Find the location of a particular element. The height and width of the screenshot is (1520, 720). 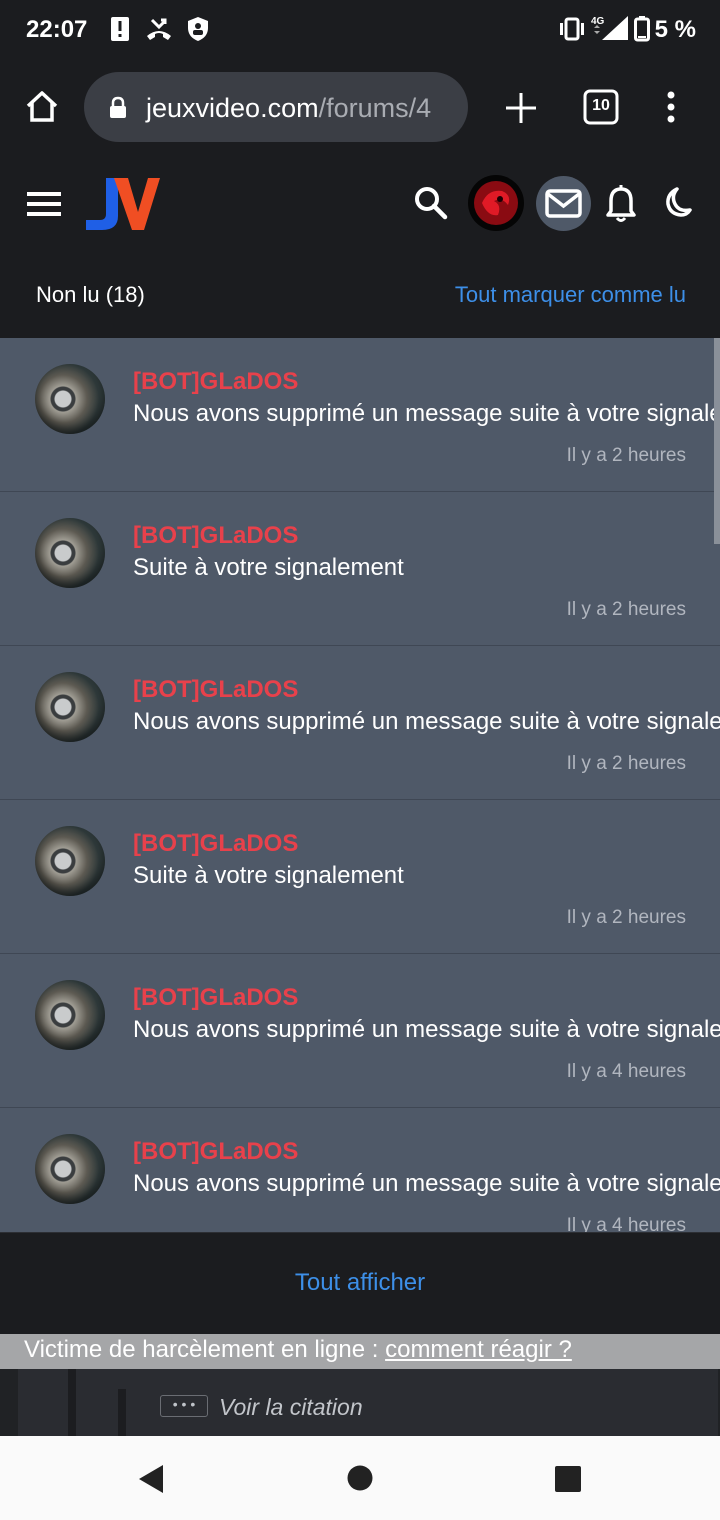

new-tab-icon is located at coordinates (521, 110).